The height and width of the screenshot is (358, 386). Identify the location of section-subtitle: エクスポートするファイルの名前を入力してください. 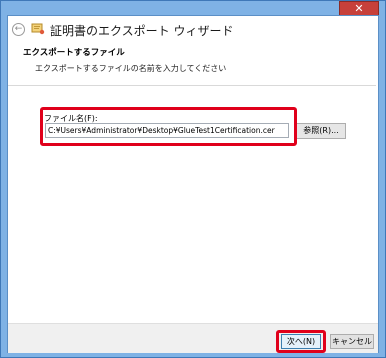
(131, 68).